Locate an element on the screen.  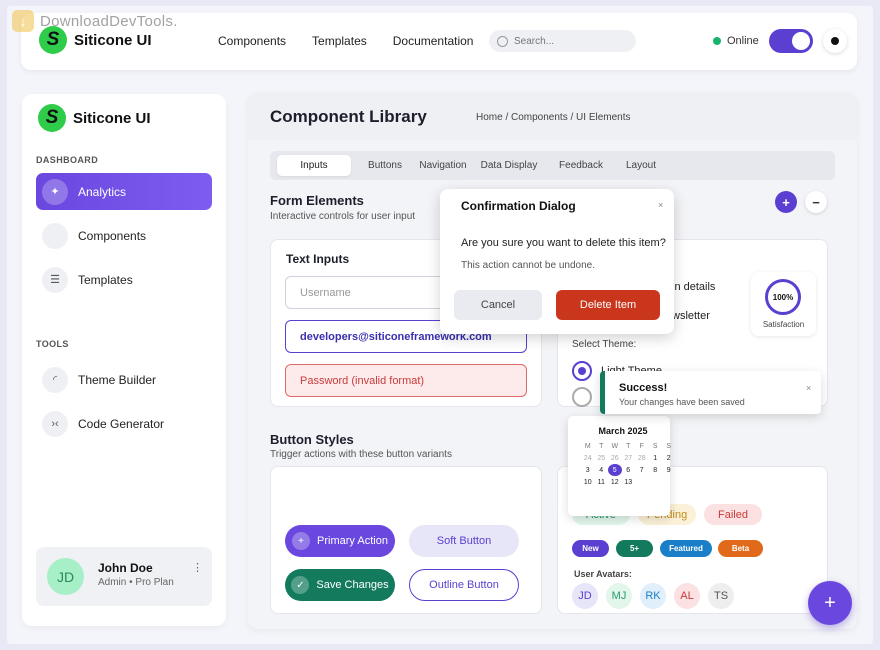
buttons-section-title: Button Styles is located at coordinates (312, 439).